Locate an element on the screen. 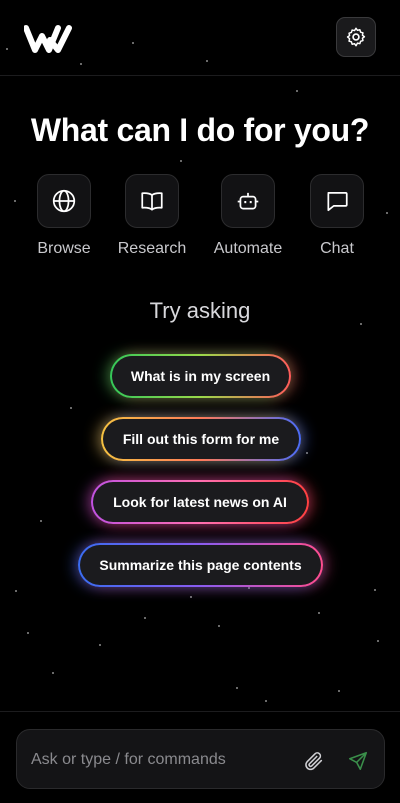  mode-research-icon-box is located at coordinates (152, 201).